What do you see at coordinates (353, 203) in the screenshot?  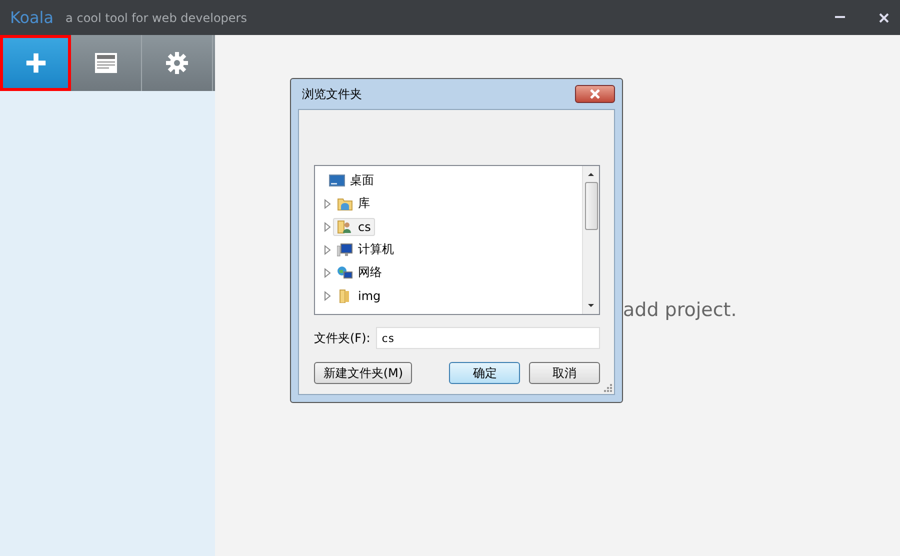 I see `tree-item: 库` at bounding box center [353, 203].